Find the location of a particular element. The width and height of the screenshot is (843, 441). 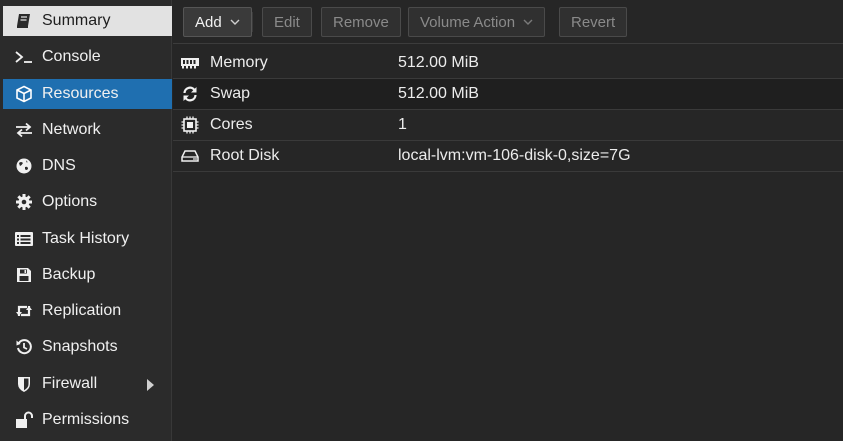

sidebar-item-label: Firewall is located at coordinates (70, 383).